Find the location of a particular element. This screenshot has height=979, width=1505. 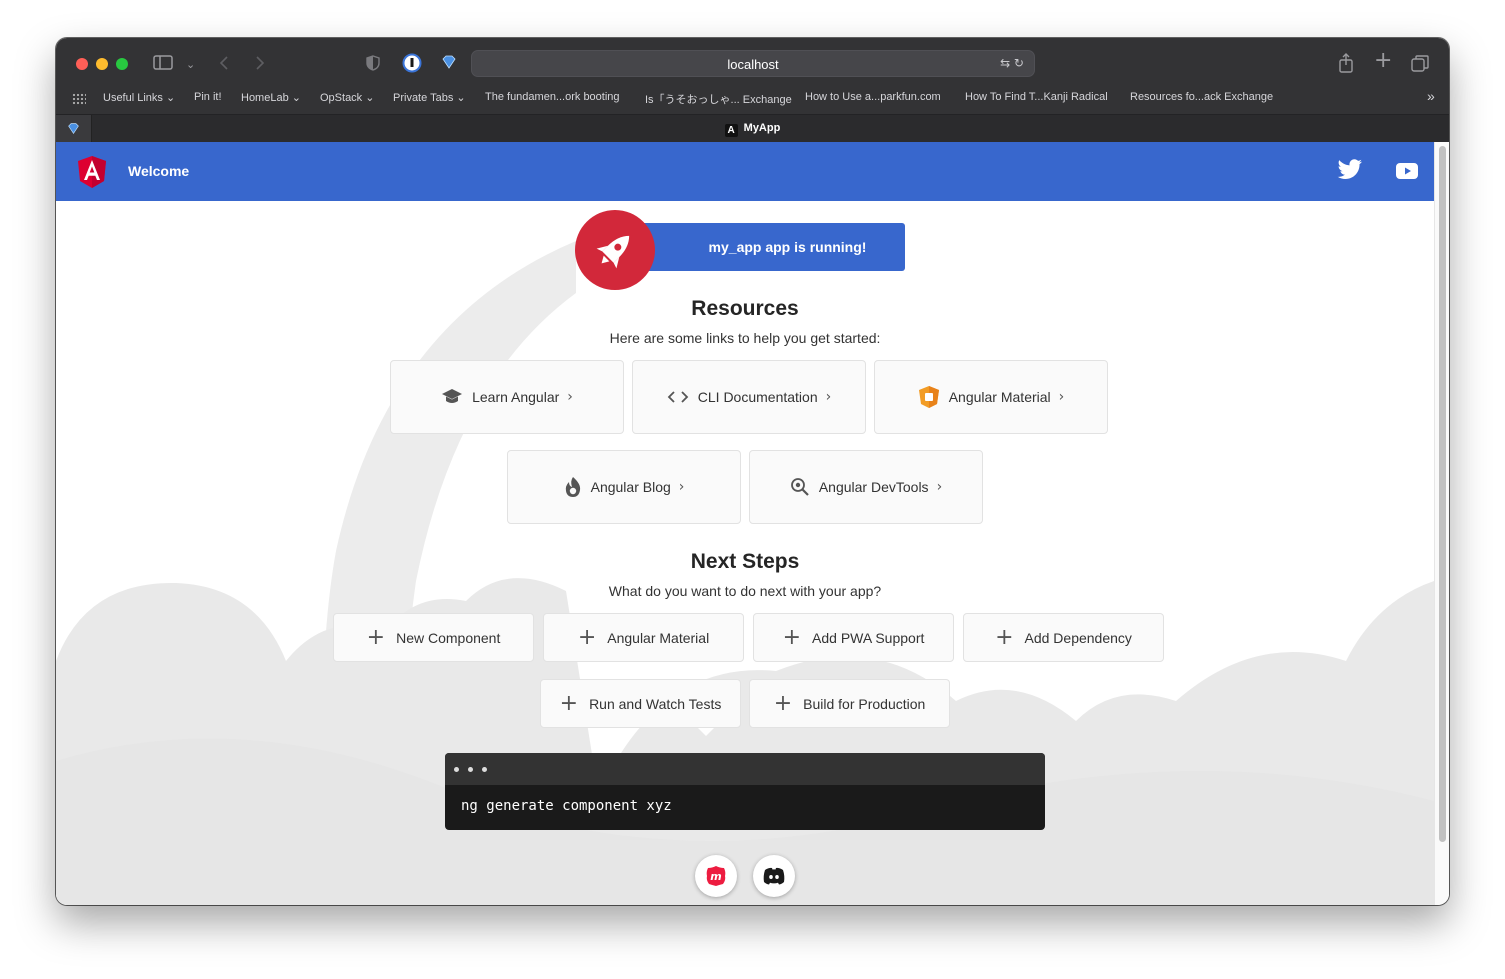

new-component-step: + New Component is located at coordinates (433, 637).